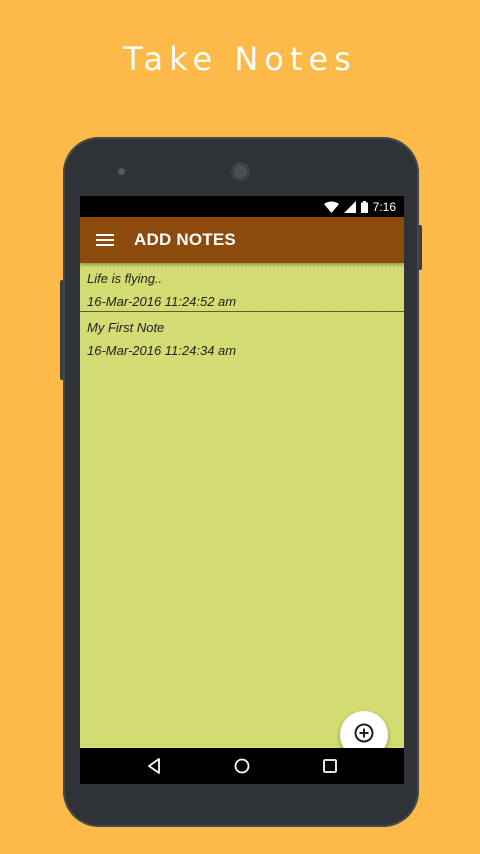  Describe the element at coordinates (240, 59) in the screenshot. I see `promo-headline: Take Notes` at that location.